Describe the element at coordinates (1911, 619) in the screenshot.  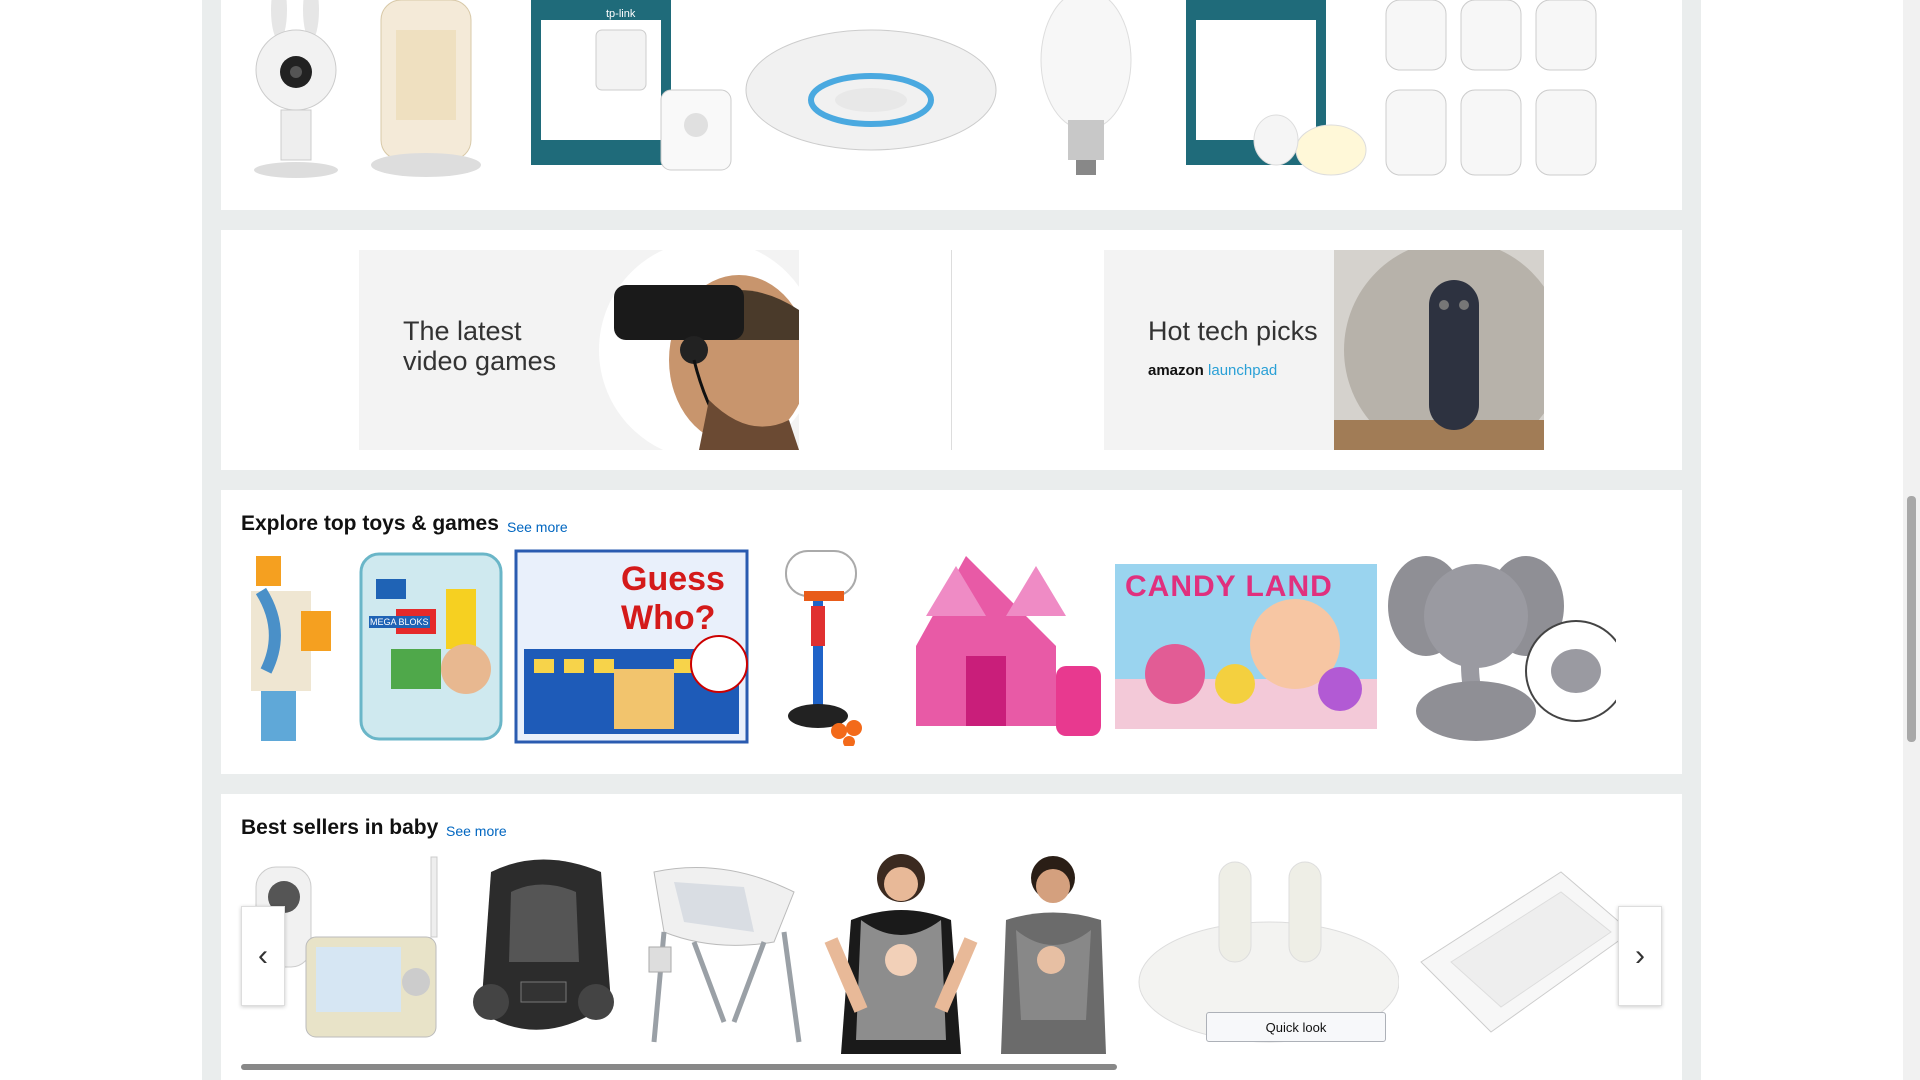
I see `page-scrollbar-thumb` at that location.